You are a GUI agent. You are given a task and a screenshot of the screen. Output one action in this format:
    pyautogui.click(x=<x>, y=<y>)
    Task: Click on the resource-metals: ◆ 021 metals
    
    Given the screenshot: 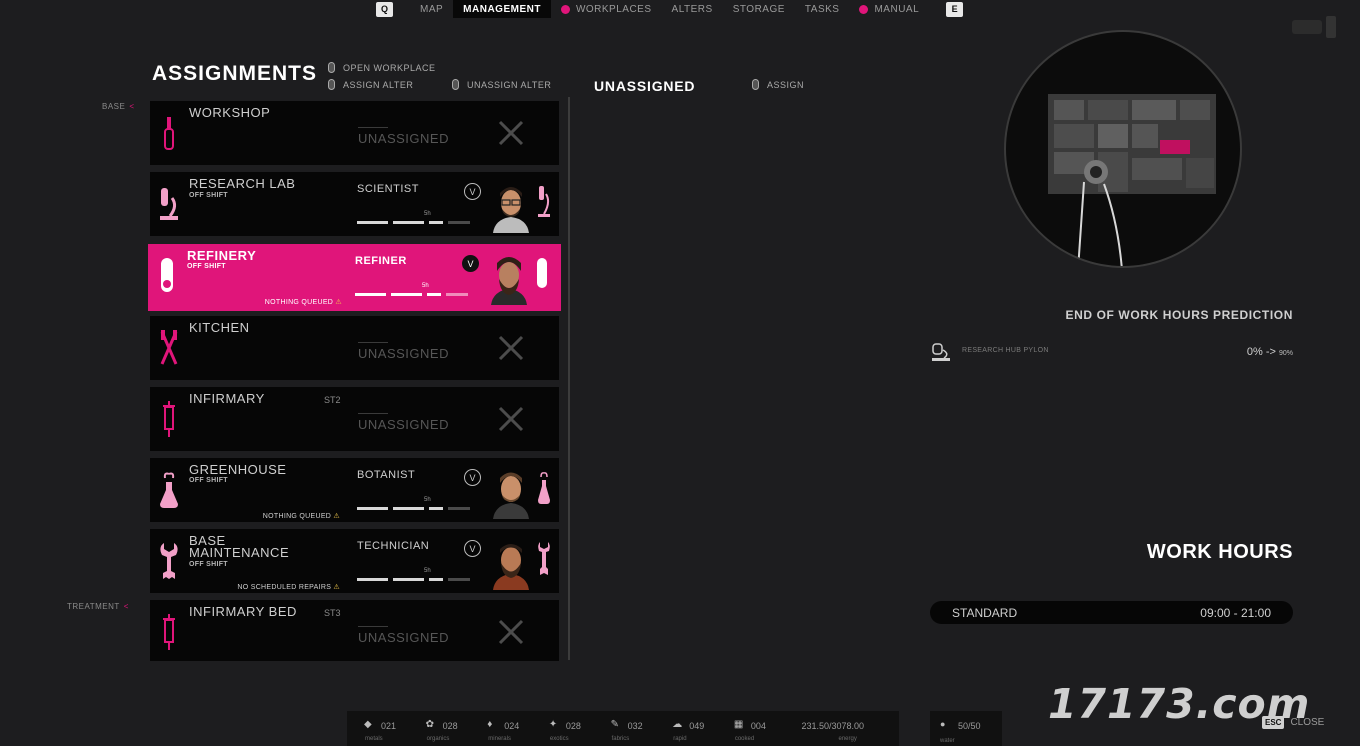 What is the action you would take?
    pyautogui.click(x=380, y=730)
    